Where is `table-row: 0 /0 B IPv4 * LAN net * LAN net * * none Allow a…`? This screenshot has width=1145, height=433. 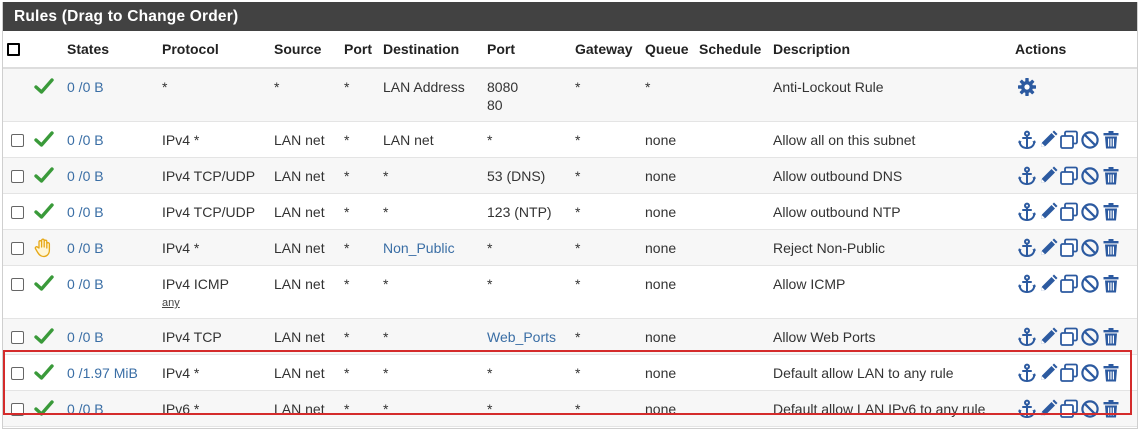 table-row: 0 /0 B IPv4 * LAN net * LAN net * * none Allow a… is located at coordinates (570, 139).